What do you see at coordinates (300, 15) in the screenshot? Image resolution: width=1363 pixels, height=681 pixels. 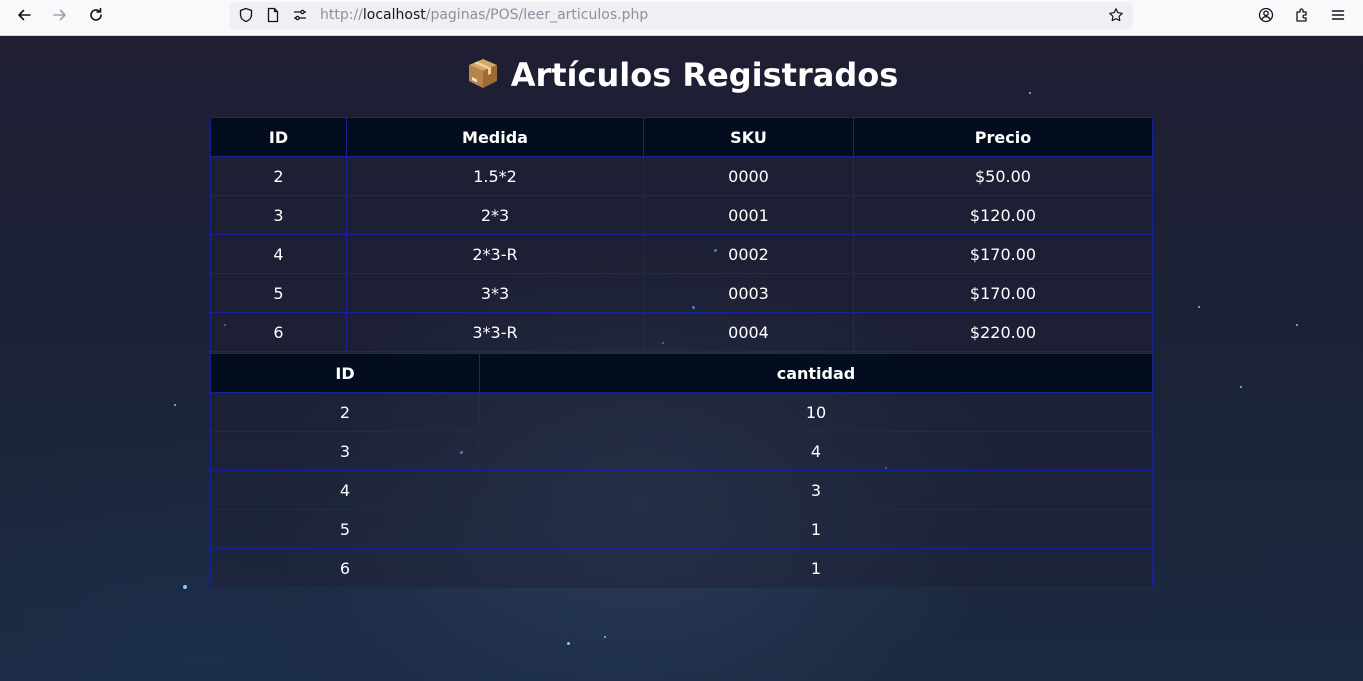 I see `permissions-icon` at bounding box center [300, 15].